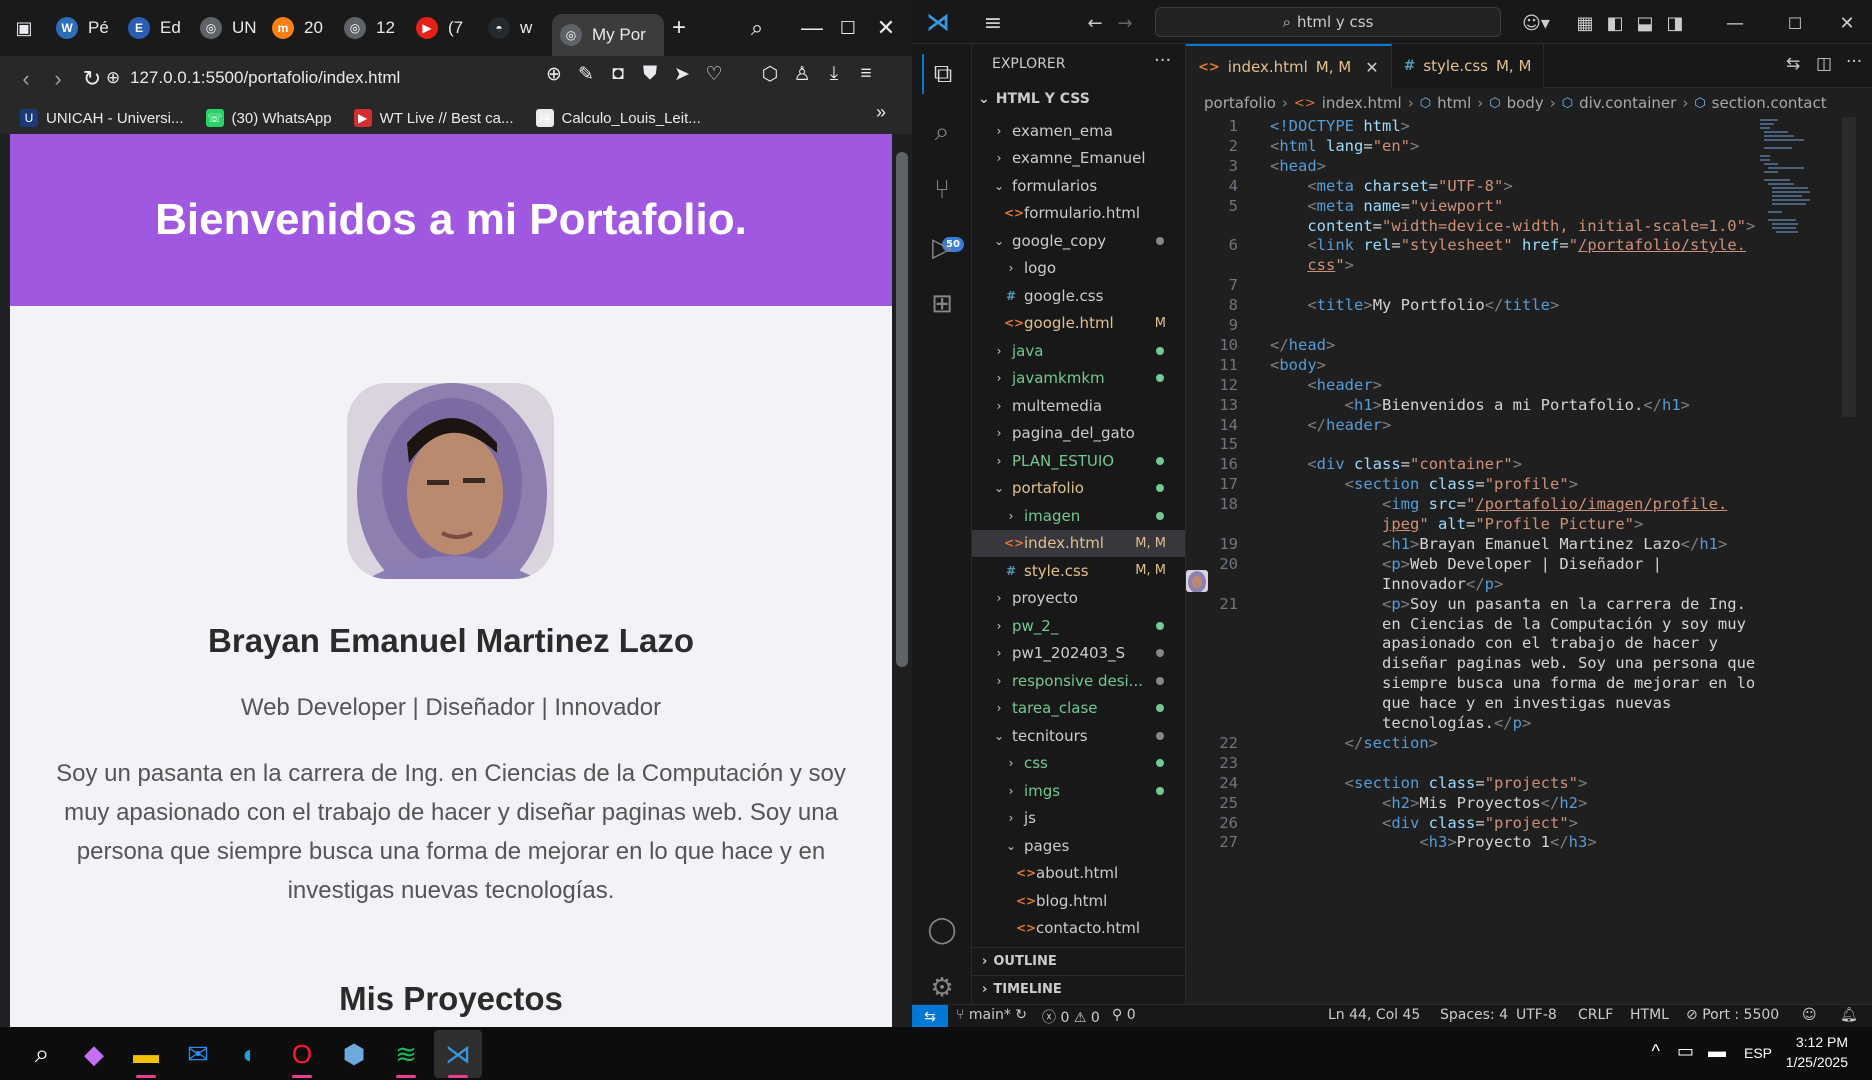 The width and height of the screenshot is (1872, 1080). Describe the element at coordinates (1454, 103) in the screenshot. I see `breadcrumb-item: html` at that location.